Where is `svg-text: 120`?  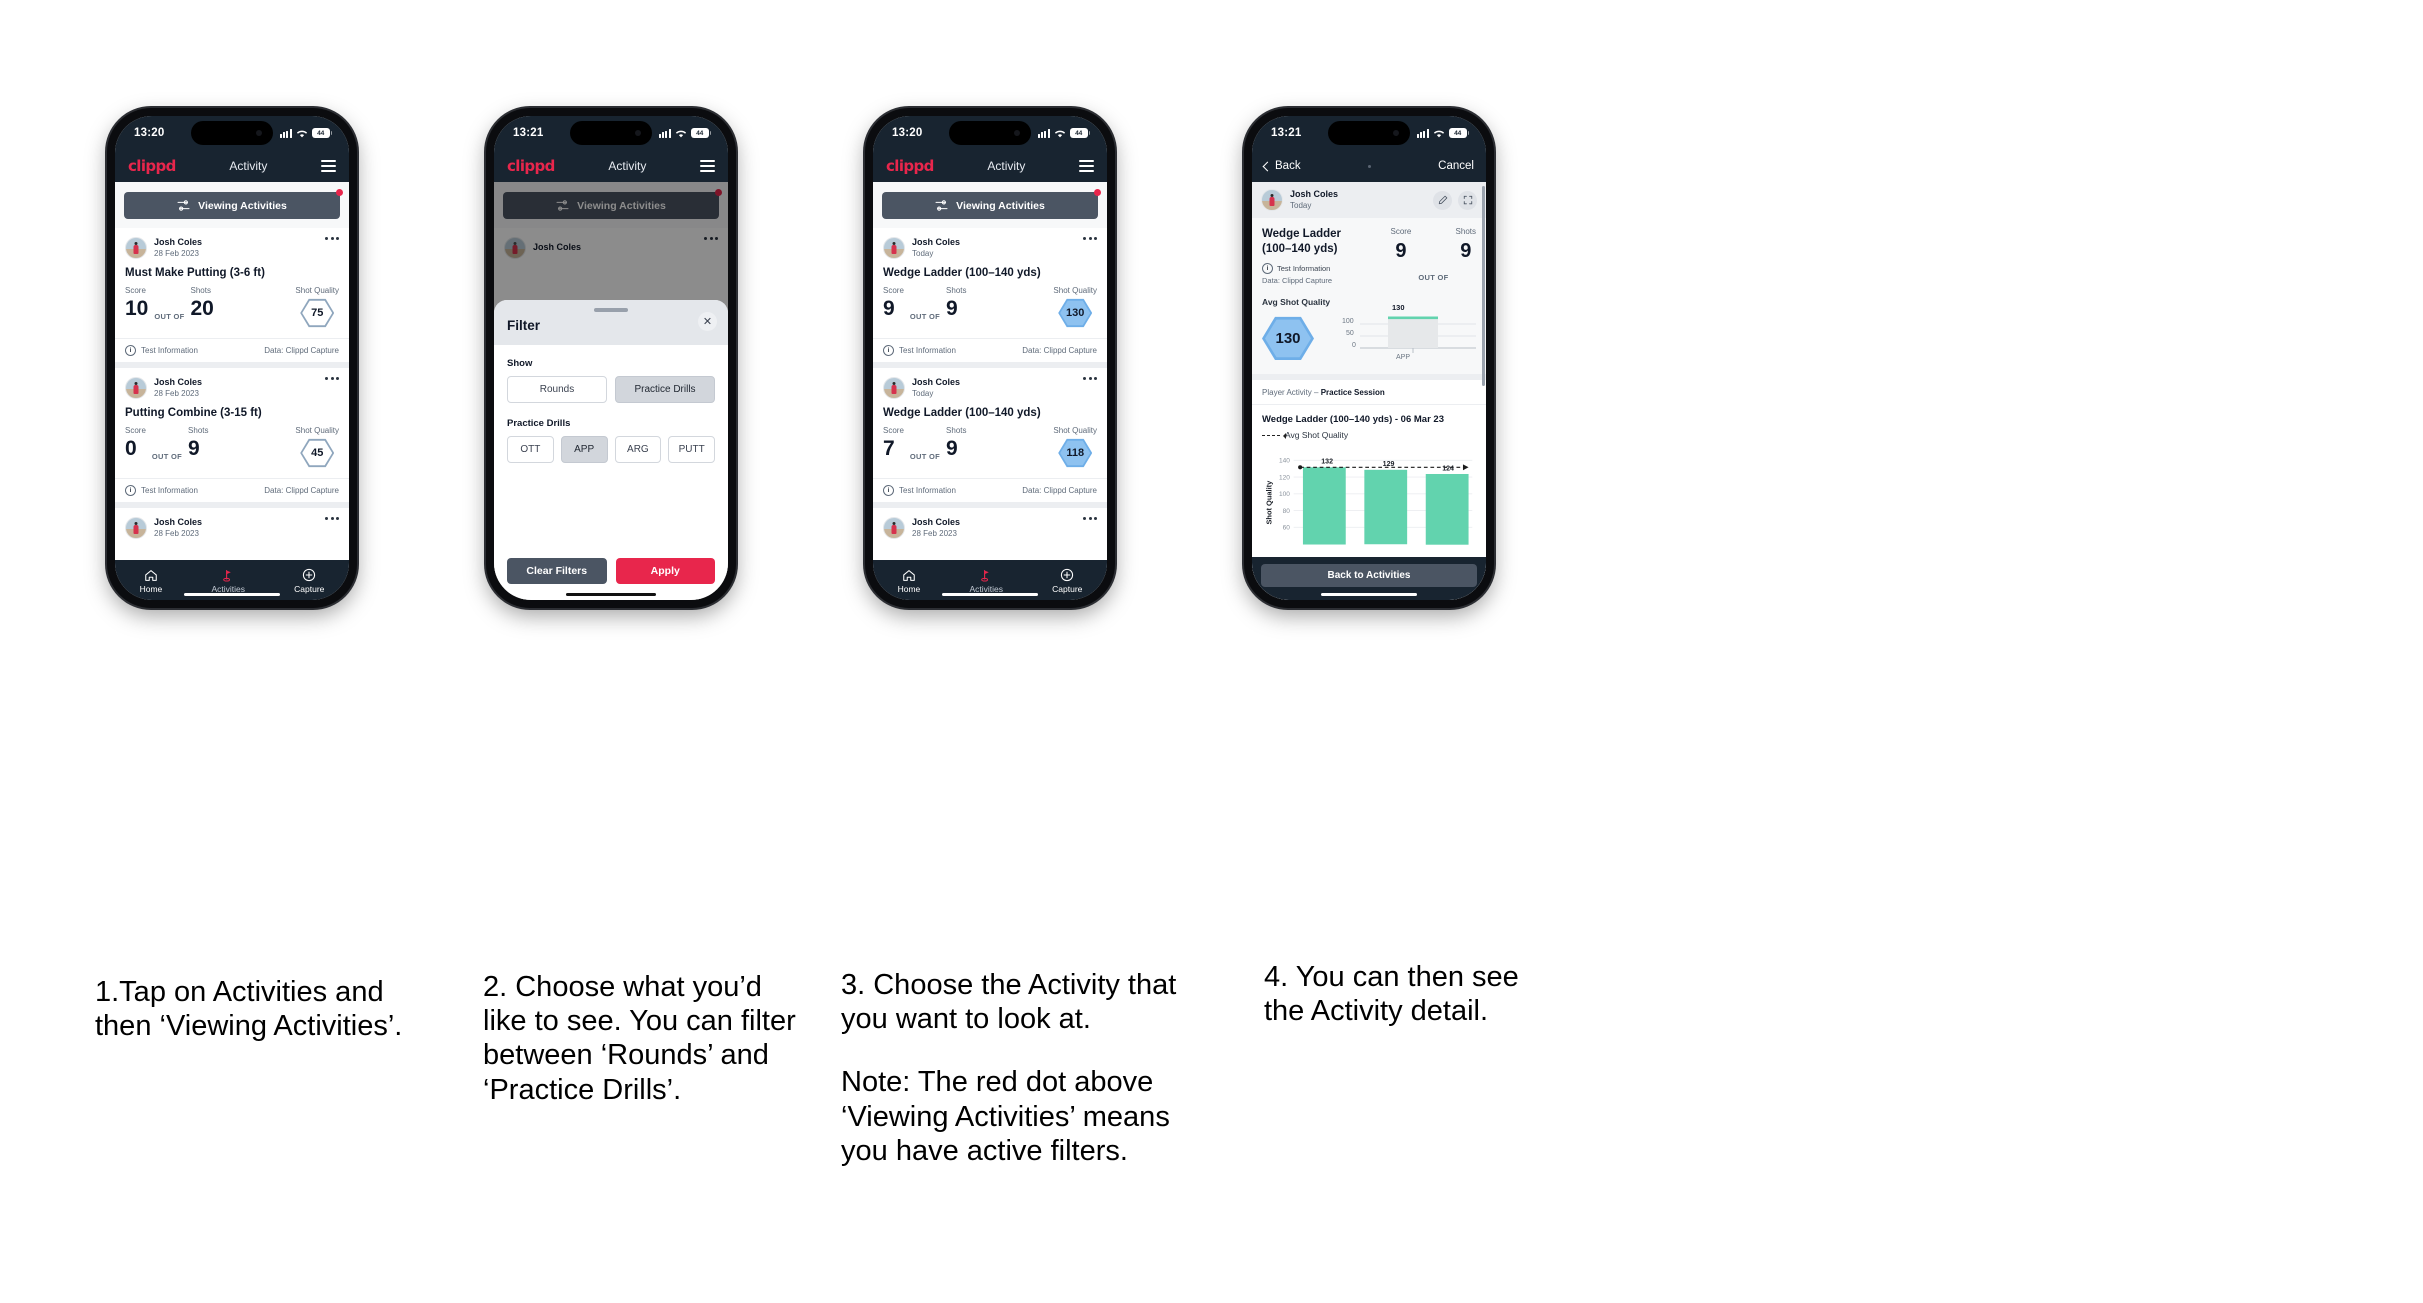
svg-text: 120 is located at coordinates (1284, 478).